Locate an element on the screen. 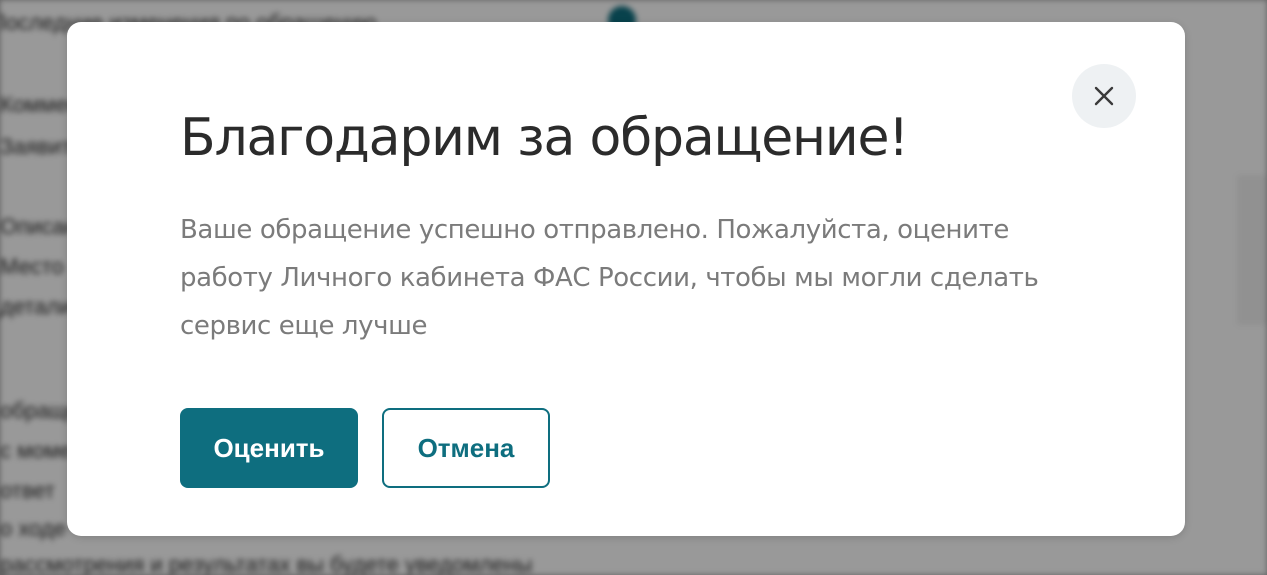 Image resolution: width=1267 pixels, height=575 pixels. close-icon is located at coordinates (1104, 96).